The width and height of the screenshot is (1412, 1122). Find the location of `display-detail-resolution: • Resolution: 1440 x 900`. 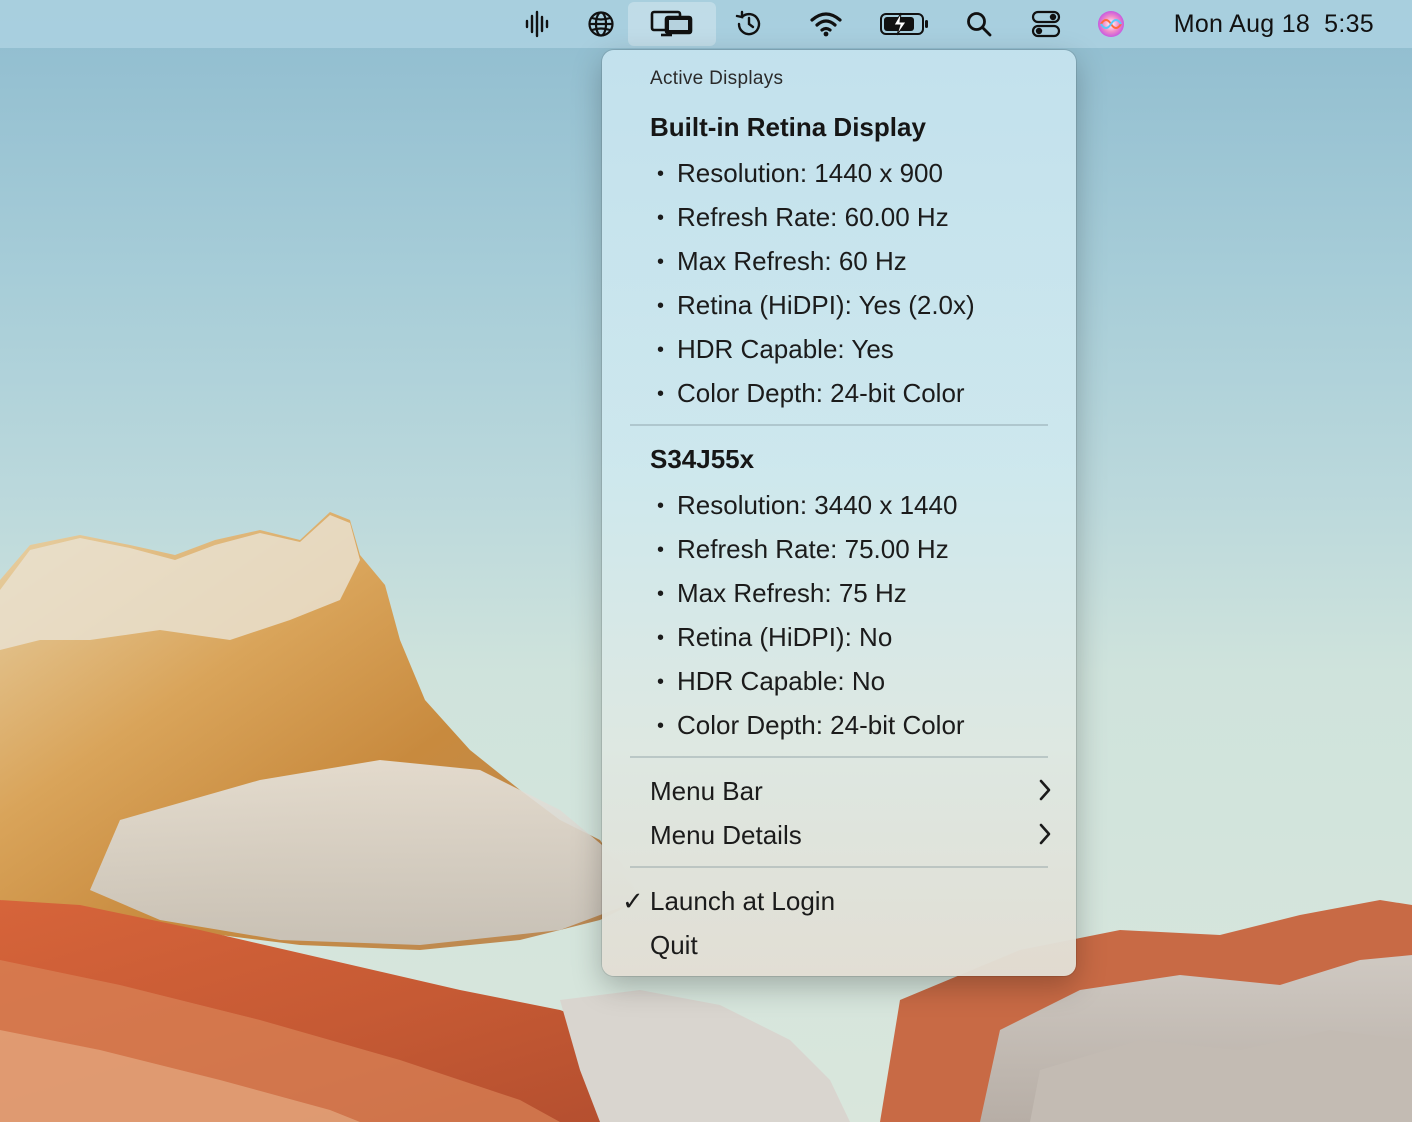

display-detail-resolution: • Resolution: 1440 x 900 is located at coordinates (800, 173).